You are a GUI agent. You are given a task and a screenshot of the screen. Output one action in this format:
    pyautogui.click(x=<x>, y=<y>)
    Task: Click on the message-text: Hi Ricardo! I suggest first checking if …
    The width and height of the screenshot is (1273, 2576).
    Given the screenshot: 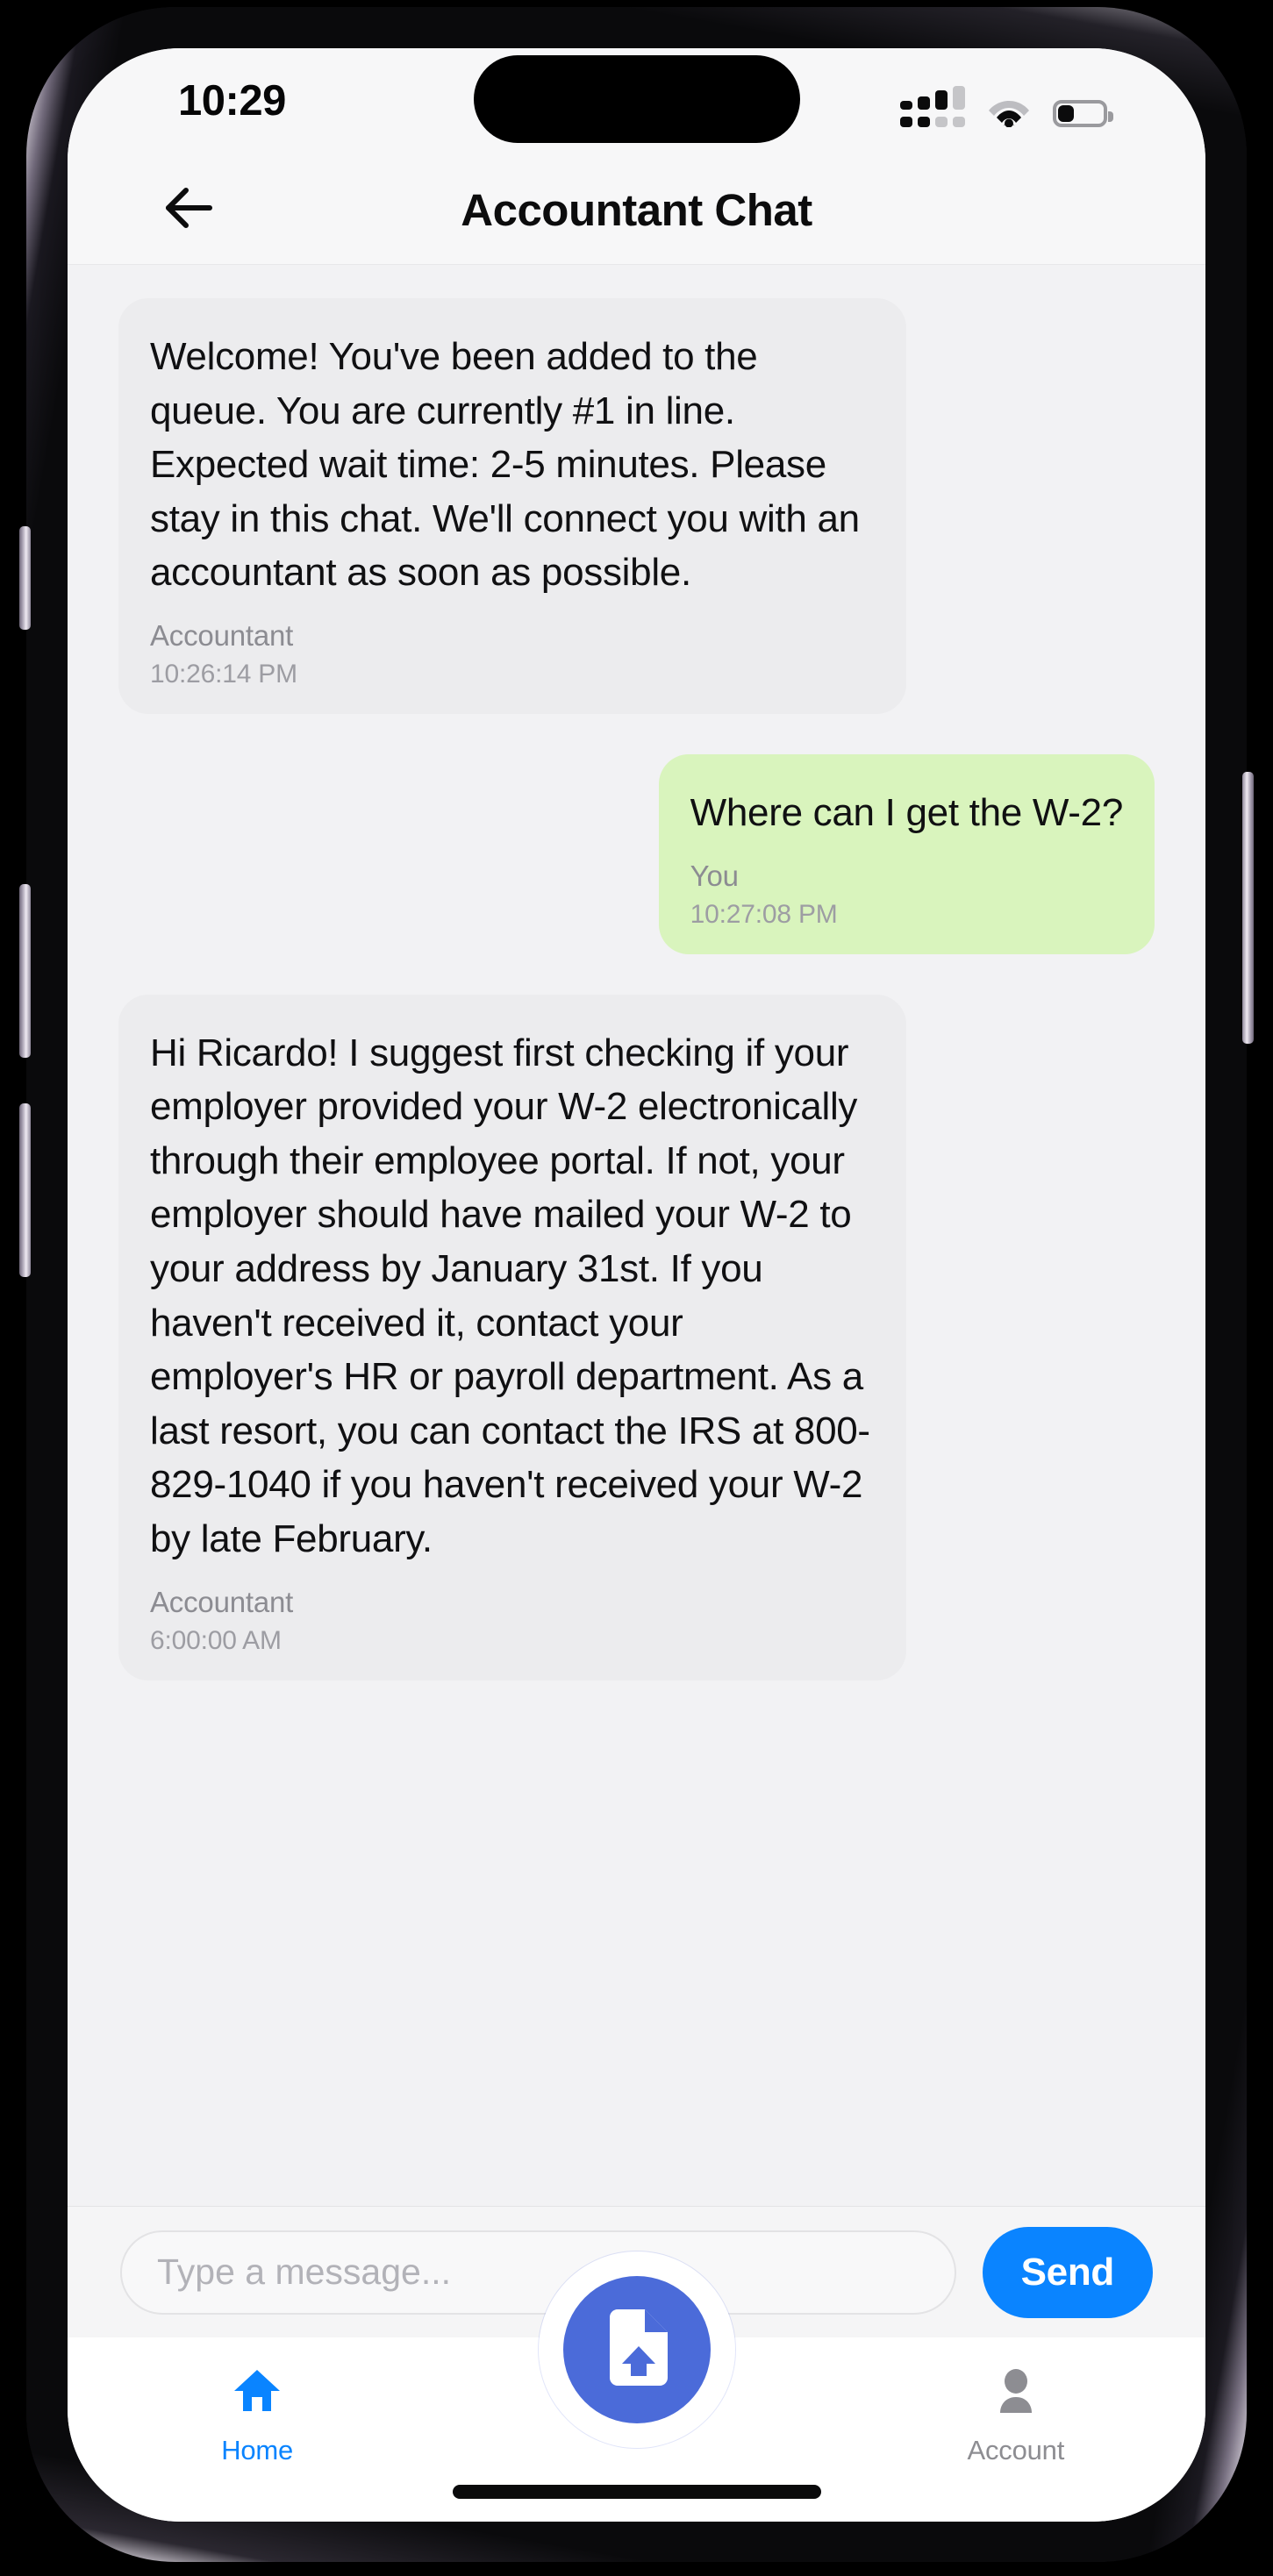 What is the action you would take?
    pyautogui.click(x=512, y=1296)
    